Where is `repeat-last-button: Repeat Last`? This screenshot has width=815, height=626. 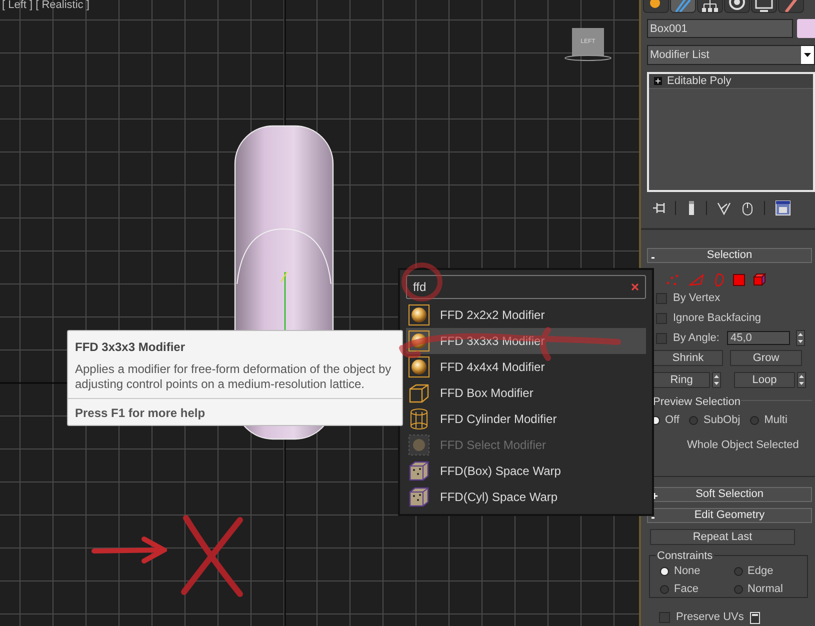
repeat-last-button: Repeat Last is located at coordinates (722, 536).